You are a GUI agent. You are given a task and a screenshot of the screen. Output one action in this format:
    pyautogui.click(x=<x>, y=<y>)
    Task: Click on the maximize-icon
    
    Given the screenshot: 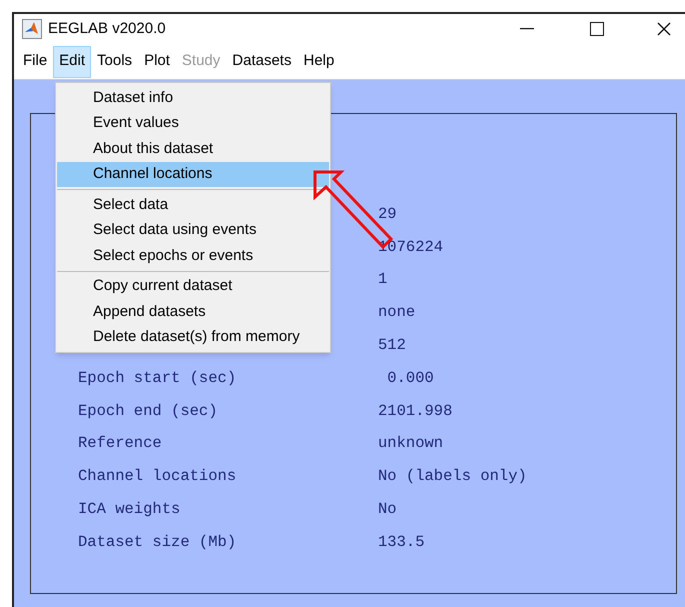 What is the action you would take?
    pyautogui.click(x=597, y=29)
    